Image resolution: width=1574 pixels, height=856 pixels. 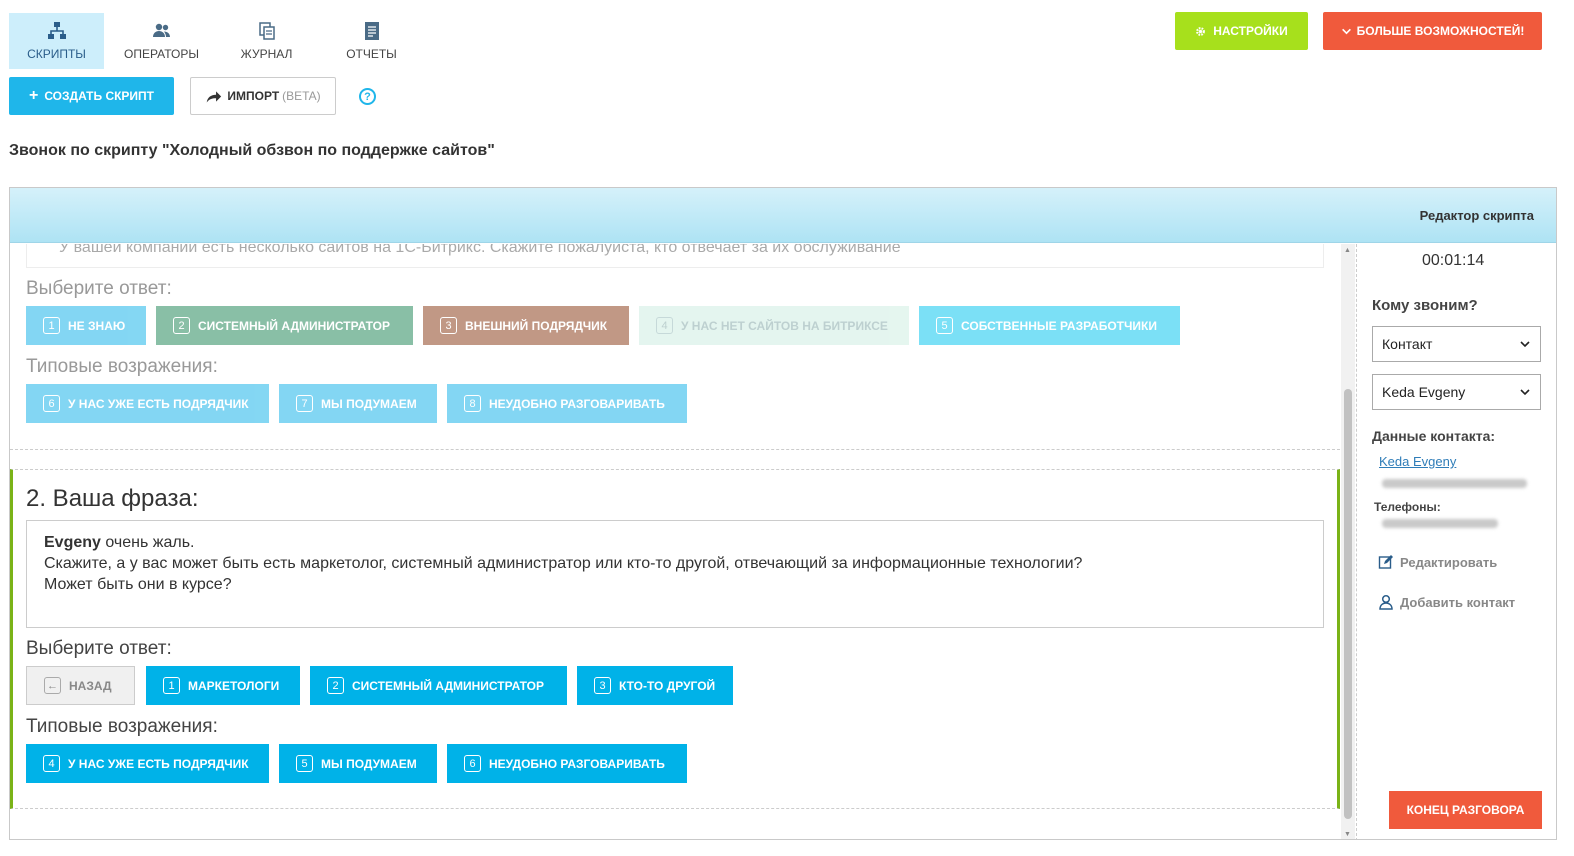 I want to click on answer-number: 5, so click(x=944, y=325).